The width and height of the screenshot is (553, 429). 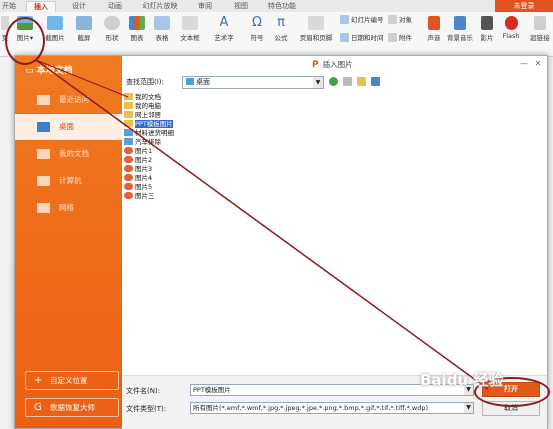 I want to click on symbol-icon: Ω, so click(x=257, y=22).